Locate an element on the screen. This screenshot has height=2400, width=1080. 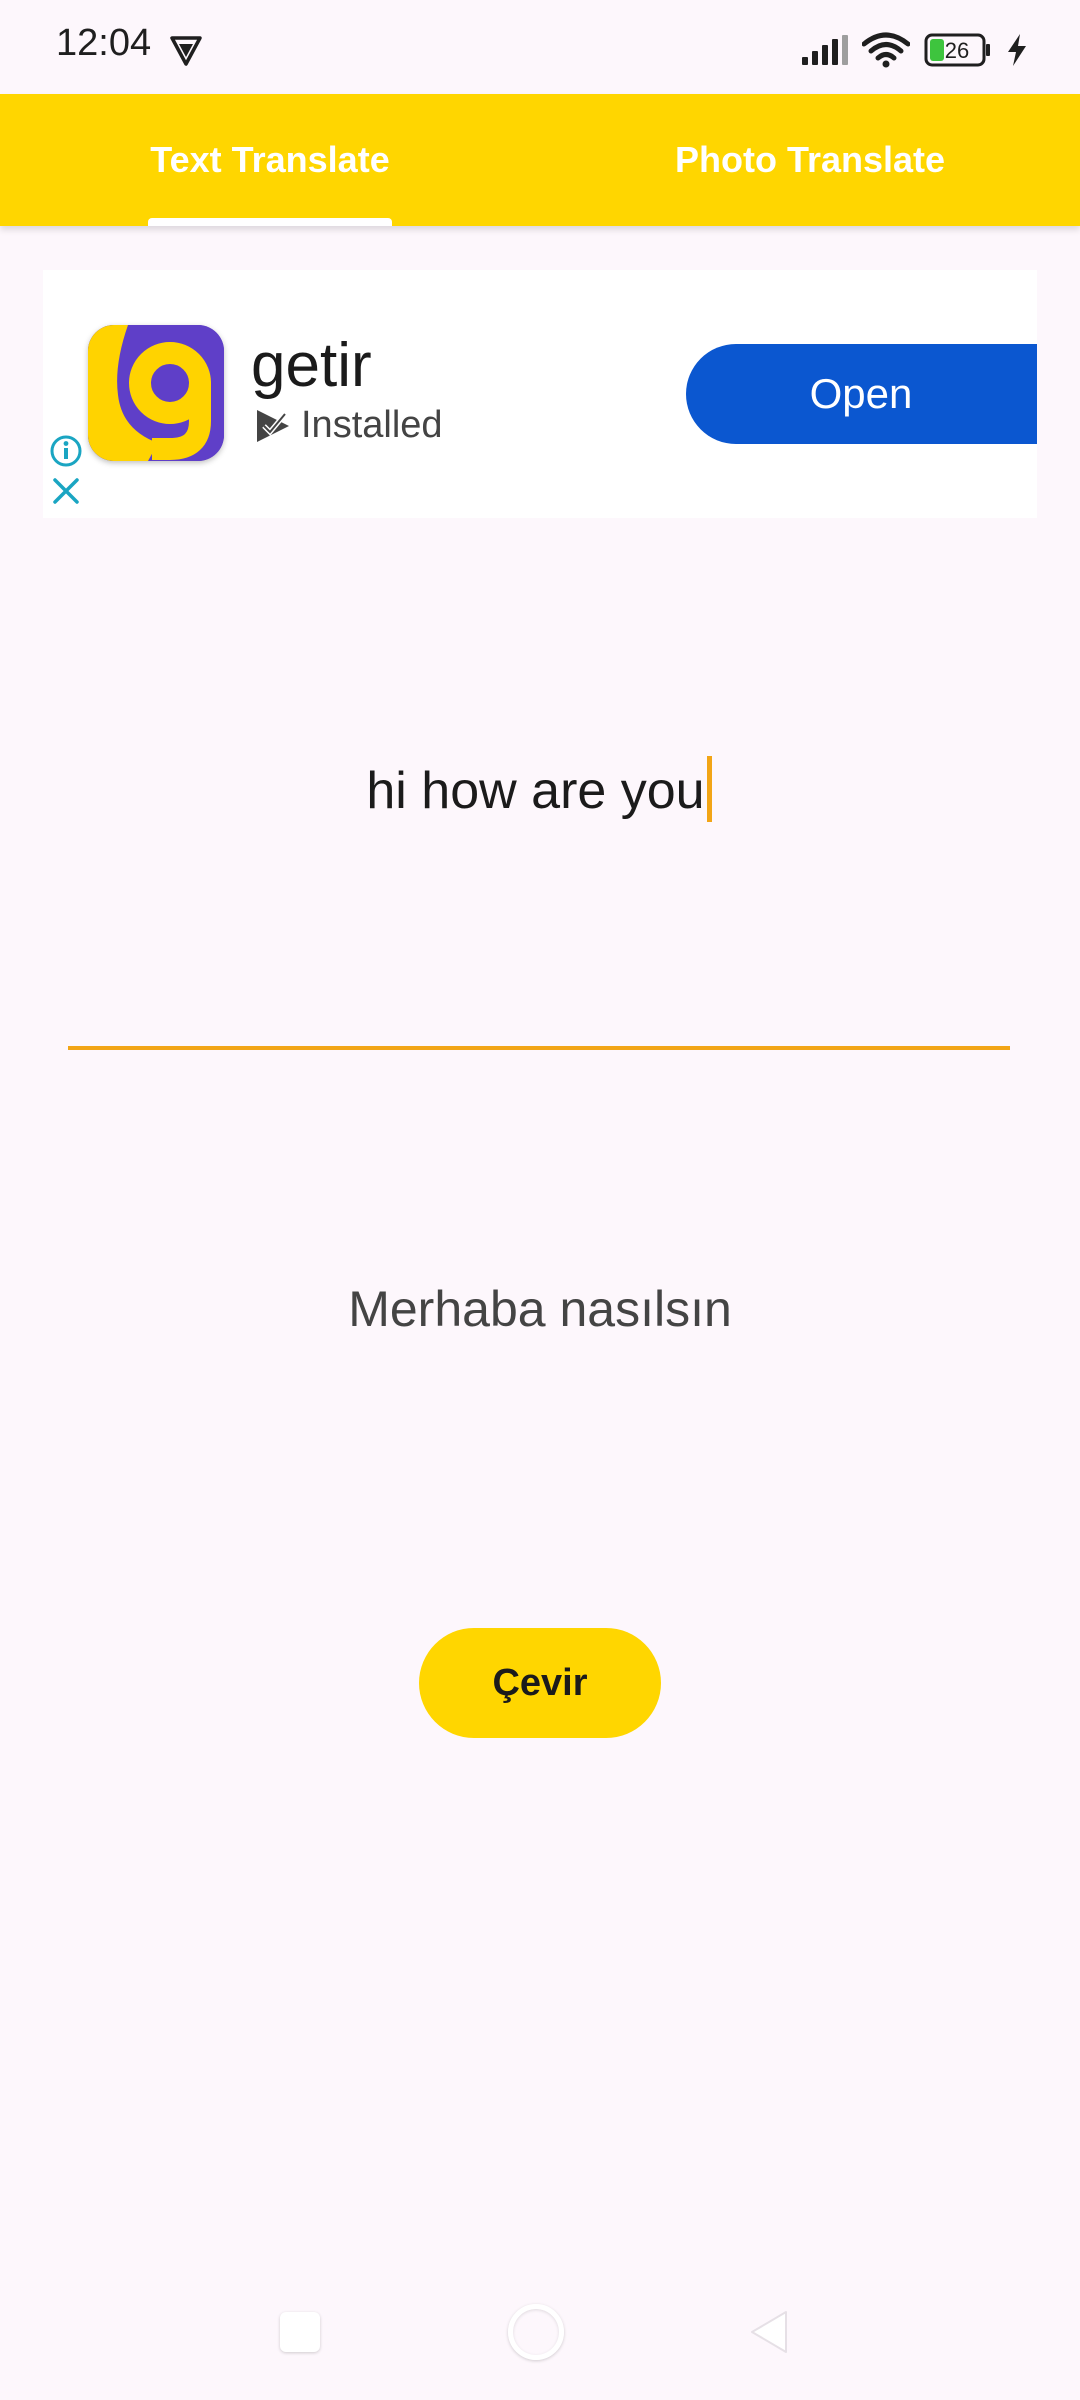
status-time: 12:04 is located at coordinates (104, 43).